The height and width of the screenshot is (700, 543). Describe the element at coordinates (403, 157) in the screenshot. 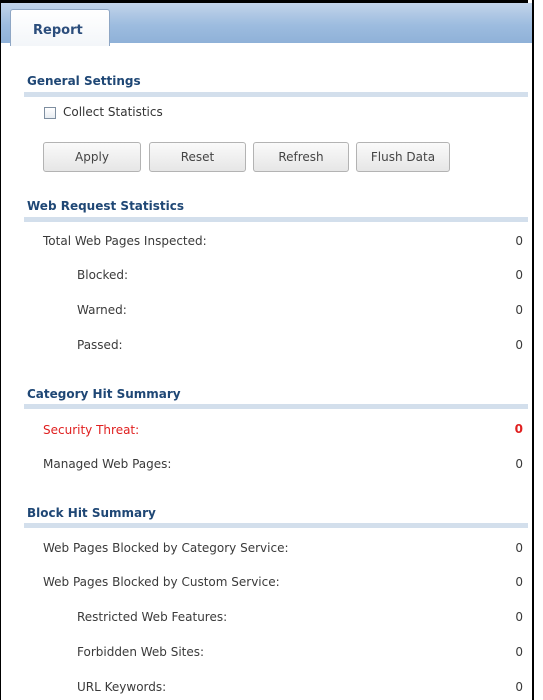

I see `flush-data-button: Flush Data` at that location.